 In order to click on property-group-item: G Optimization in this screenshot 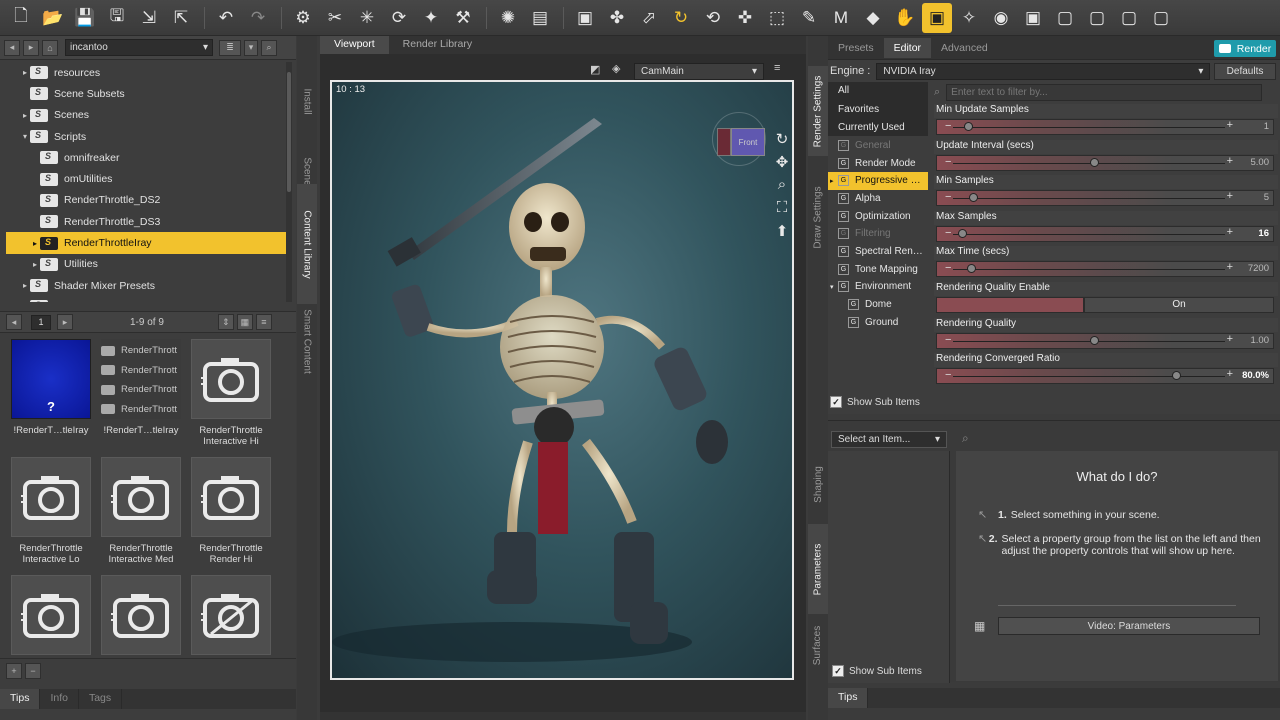, I will do `click(878, 216)`.